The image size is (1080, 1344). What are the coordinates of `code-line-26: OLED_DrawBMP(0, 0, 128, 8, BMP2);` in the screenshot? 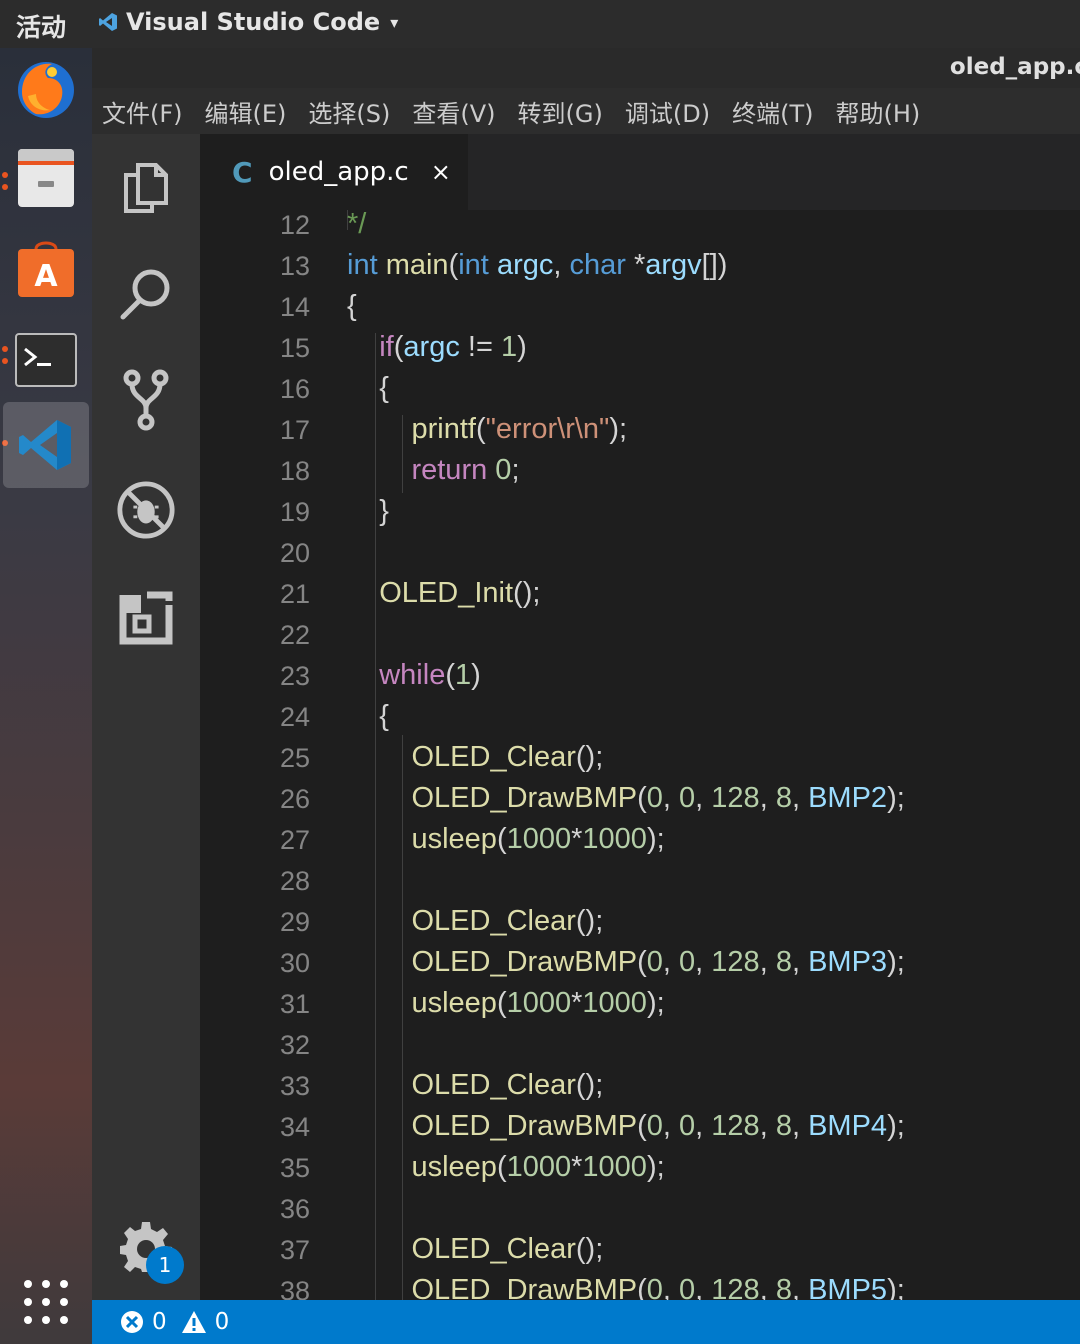 It's located at (658, 798).